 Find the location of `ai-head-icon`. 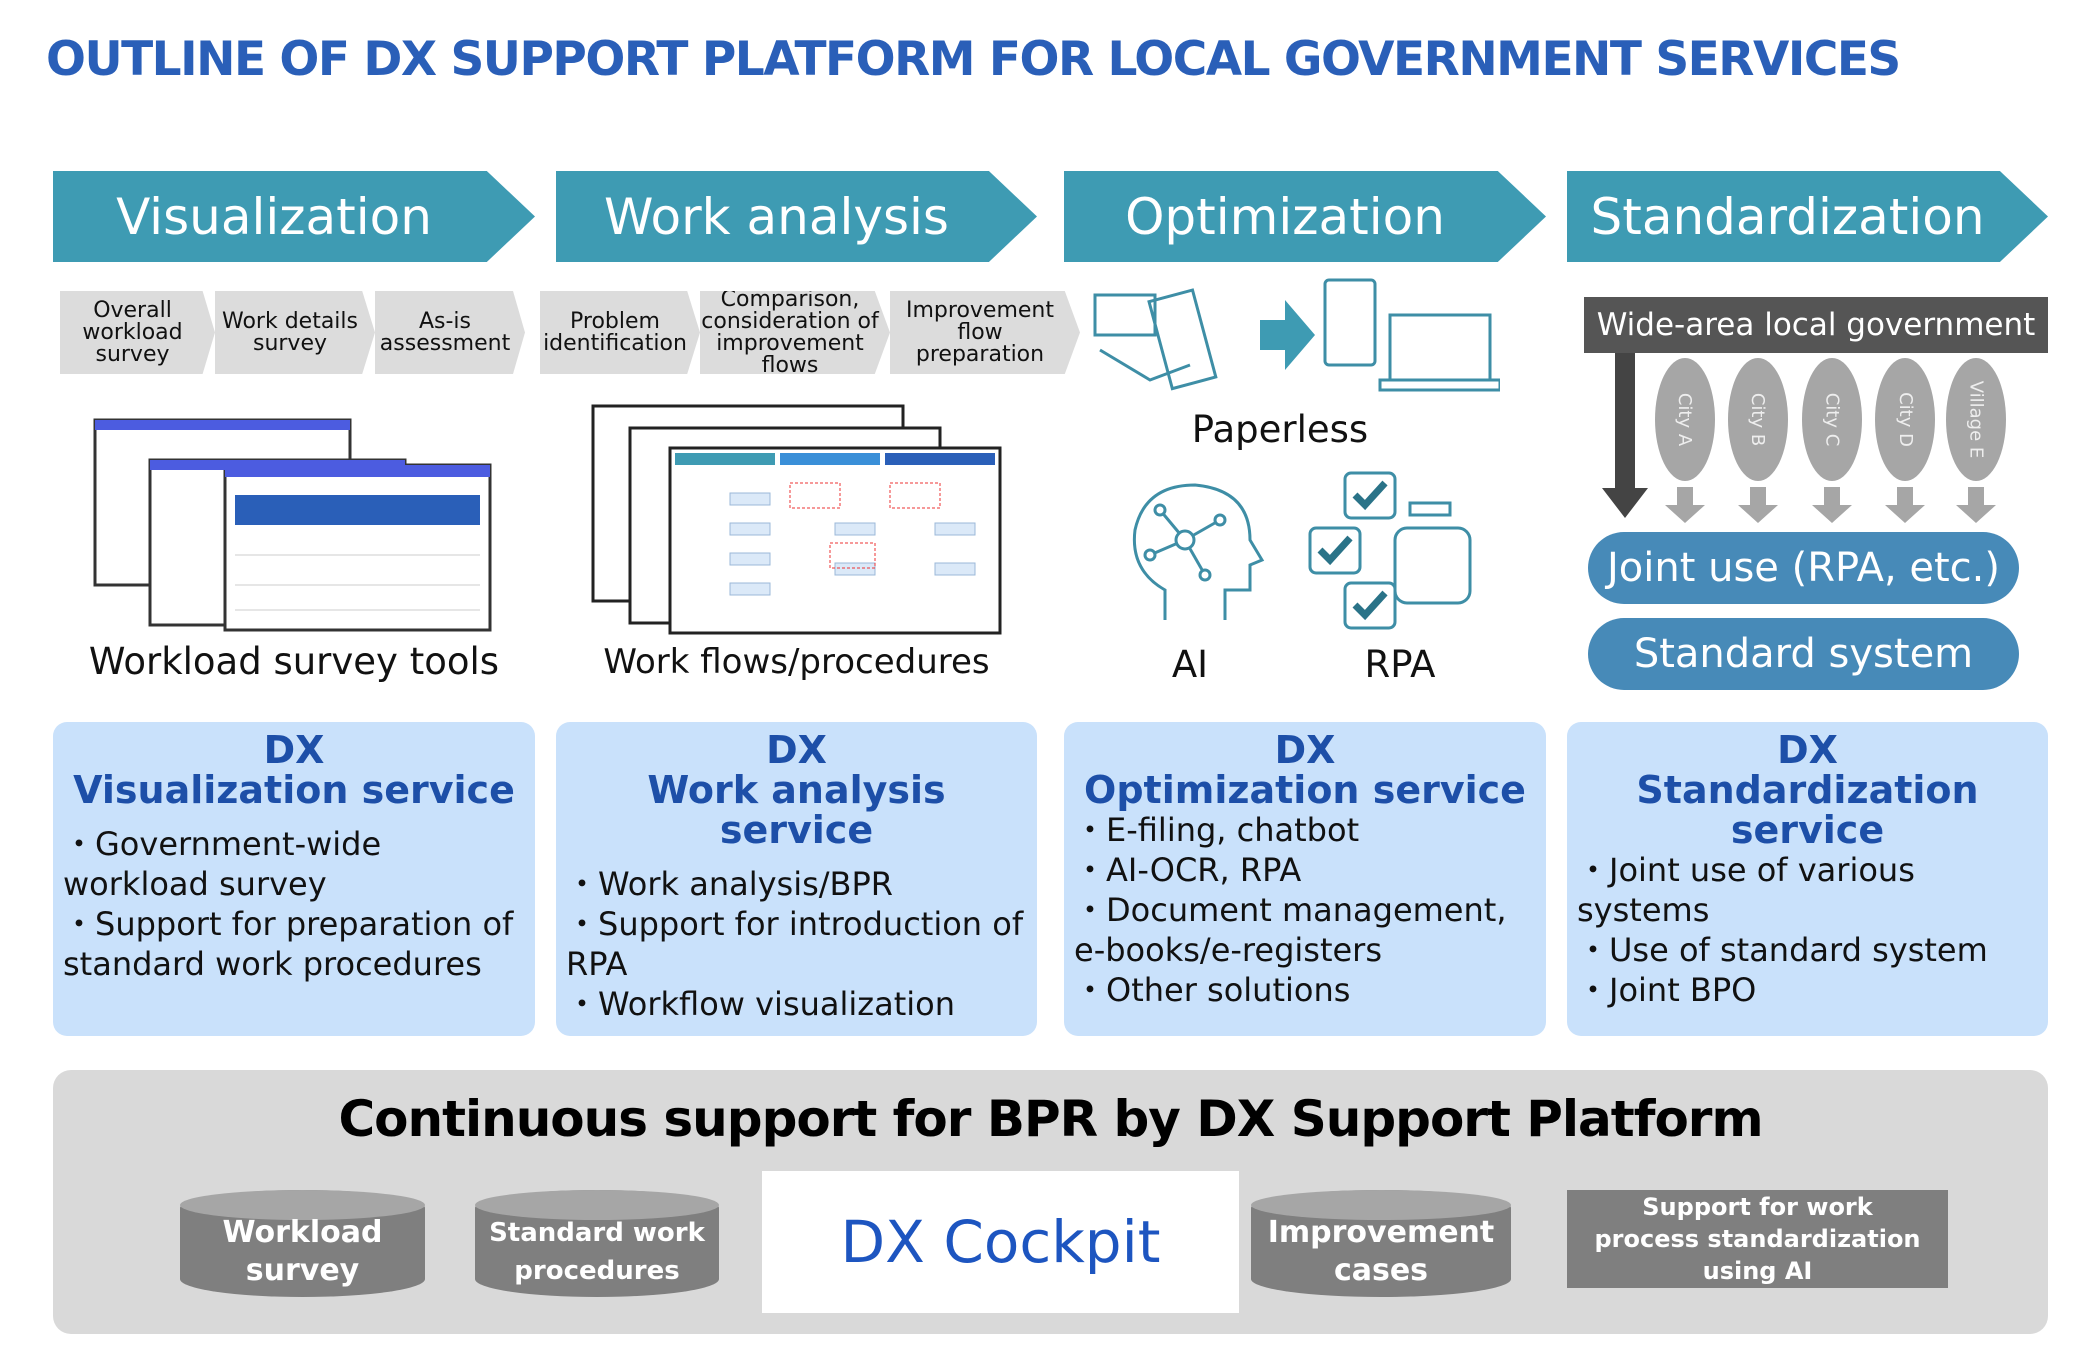

ai-head-icon is located at coordinates (1198, 551).